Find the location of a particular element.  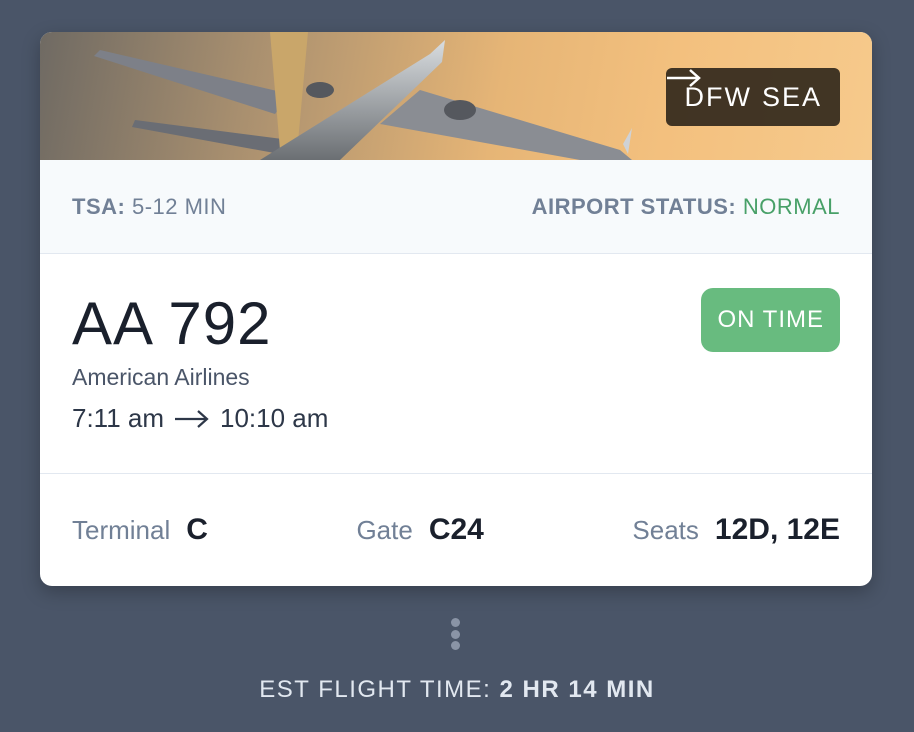

est-label: EST FLIGHT TIME: is located at coordinates (375, 689).